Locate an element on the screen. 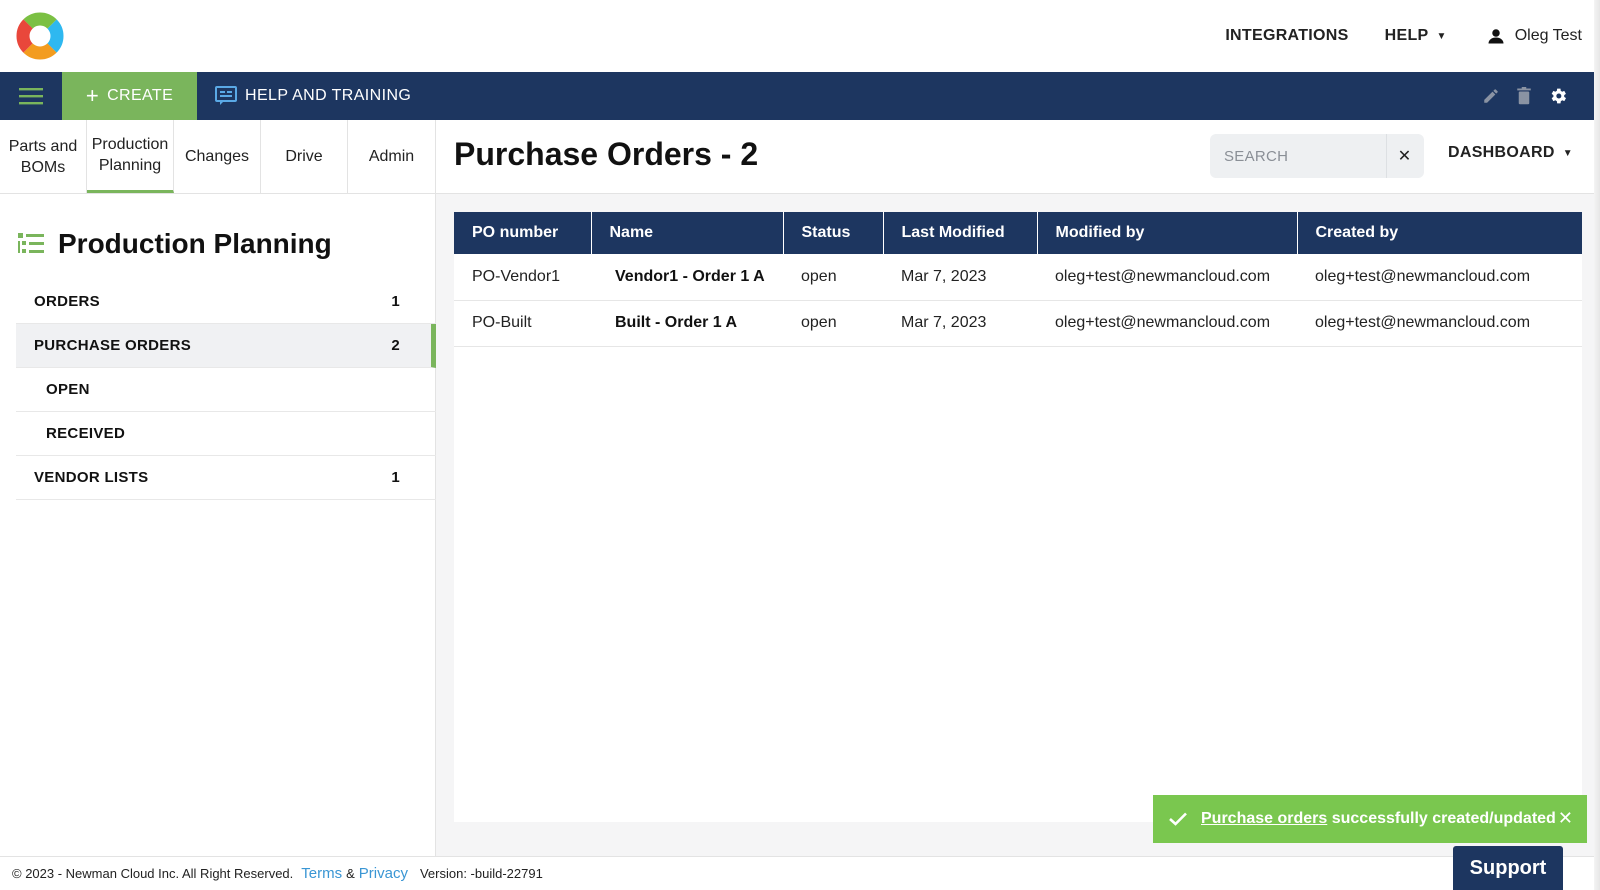 The width and height of the screenshot is (1600, 890). sidebar-item-received: RECEIVED is located at coordinates (226, 434).